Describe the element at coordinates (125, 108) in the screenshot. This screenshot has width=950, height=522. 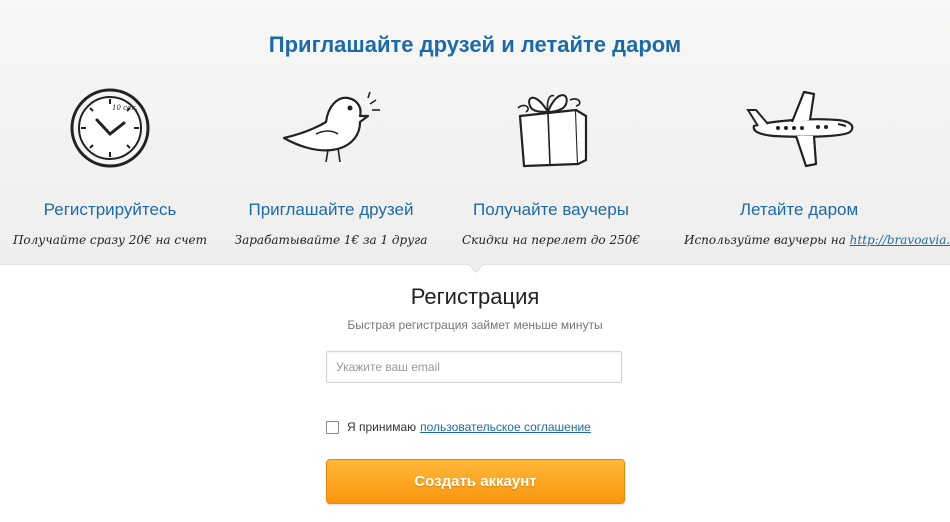
I see `clock-label: 10 сек.` at that location.